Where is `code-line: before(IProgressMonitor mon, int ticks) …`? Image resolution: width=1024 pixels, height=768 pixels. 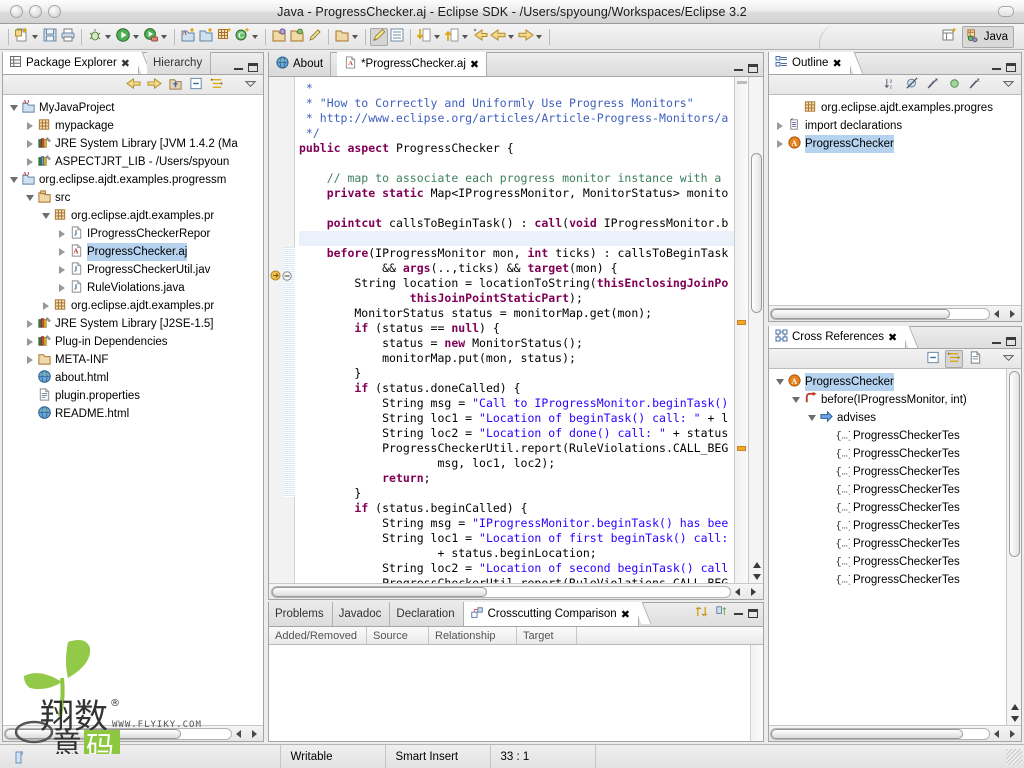
code-line: before(IProgressMonitor mon, int ticks) … is located at coordinates (516, 253).